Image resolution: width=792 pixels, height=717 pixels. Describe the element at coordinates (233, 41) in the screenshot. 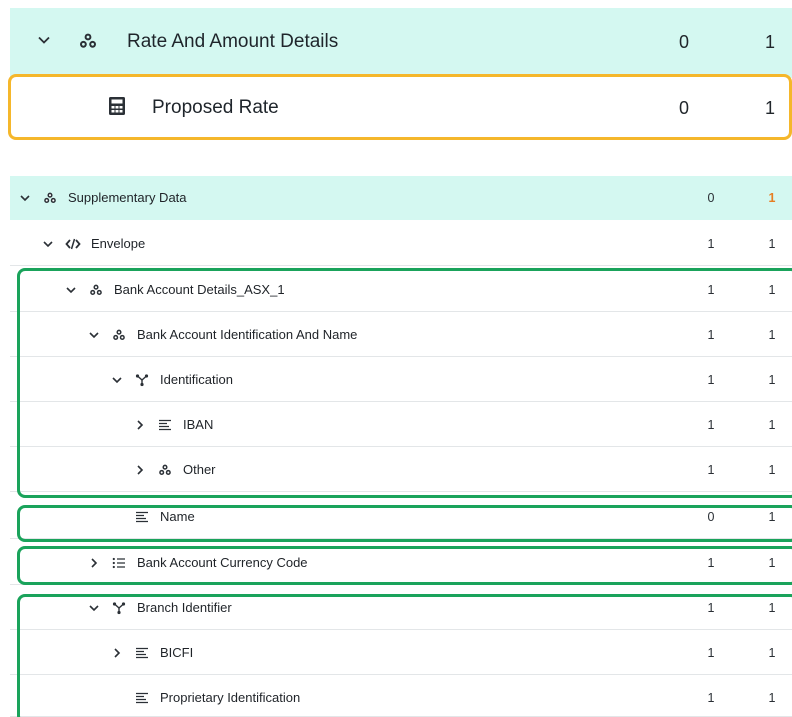

I see `tree-row-label: Rate And Amount Details` at that location.